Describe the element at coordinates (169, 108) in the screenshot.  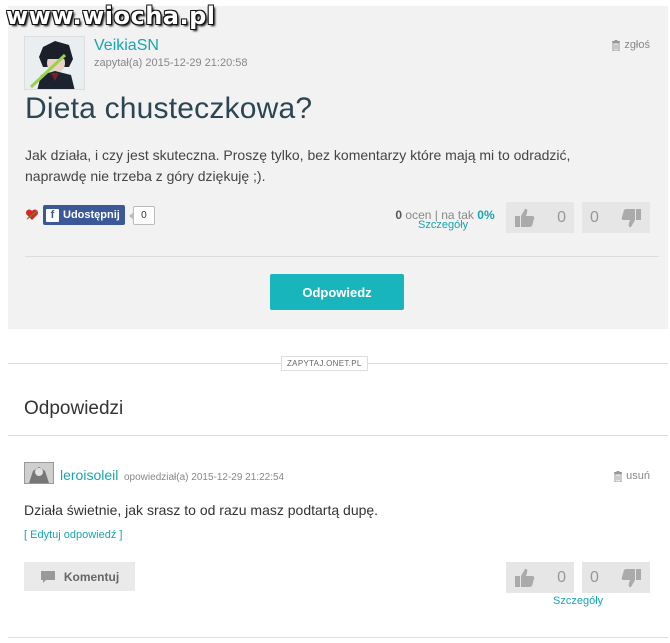
I see `question-title: Dieta chusteczkowa?` at that location.